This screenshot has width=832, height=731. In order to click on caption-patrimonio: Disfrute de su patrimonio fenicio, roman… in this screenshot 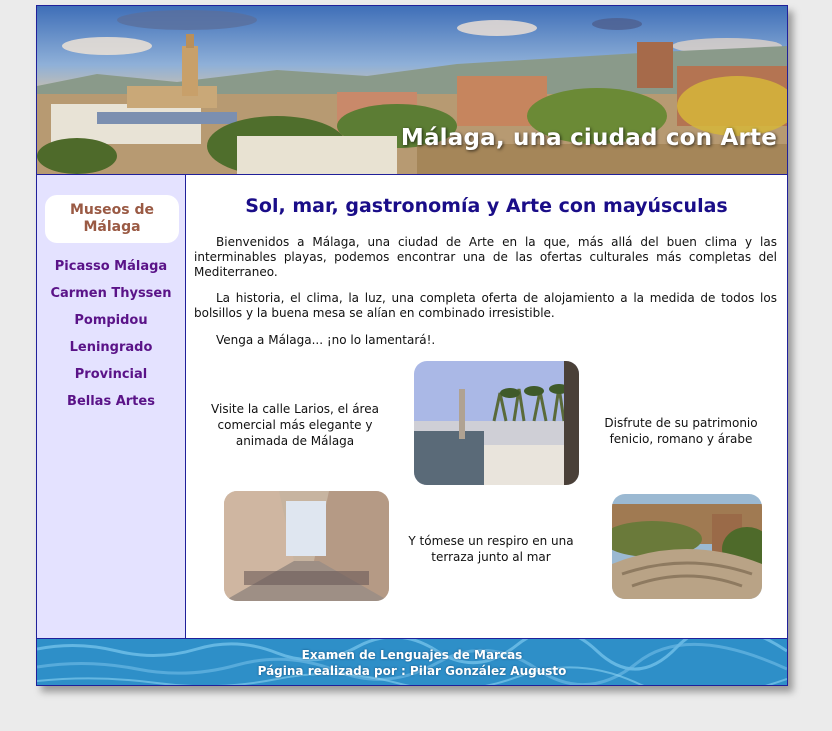, I will do `click(681, 431)`.